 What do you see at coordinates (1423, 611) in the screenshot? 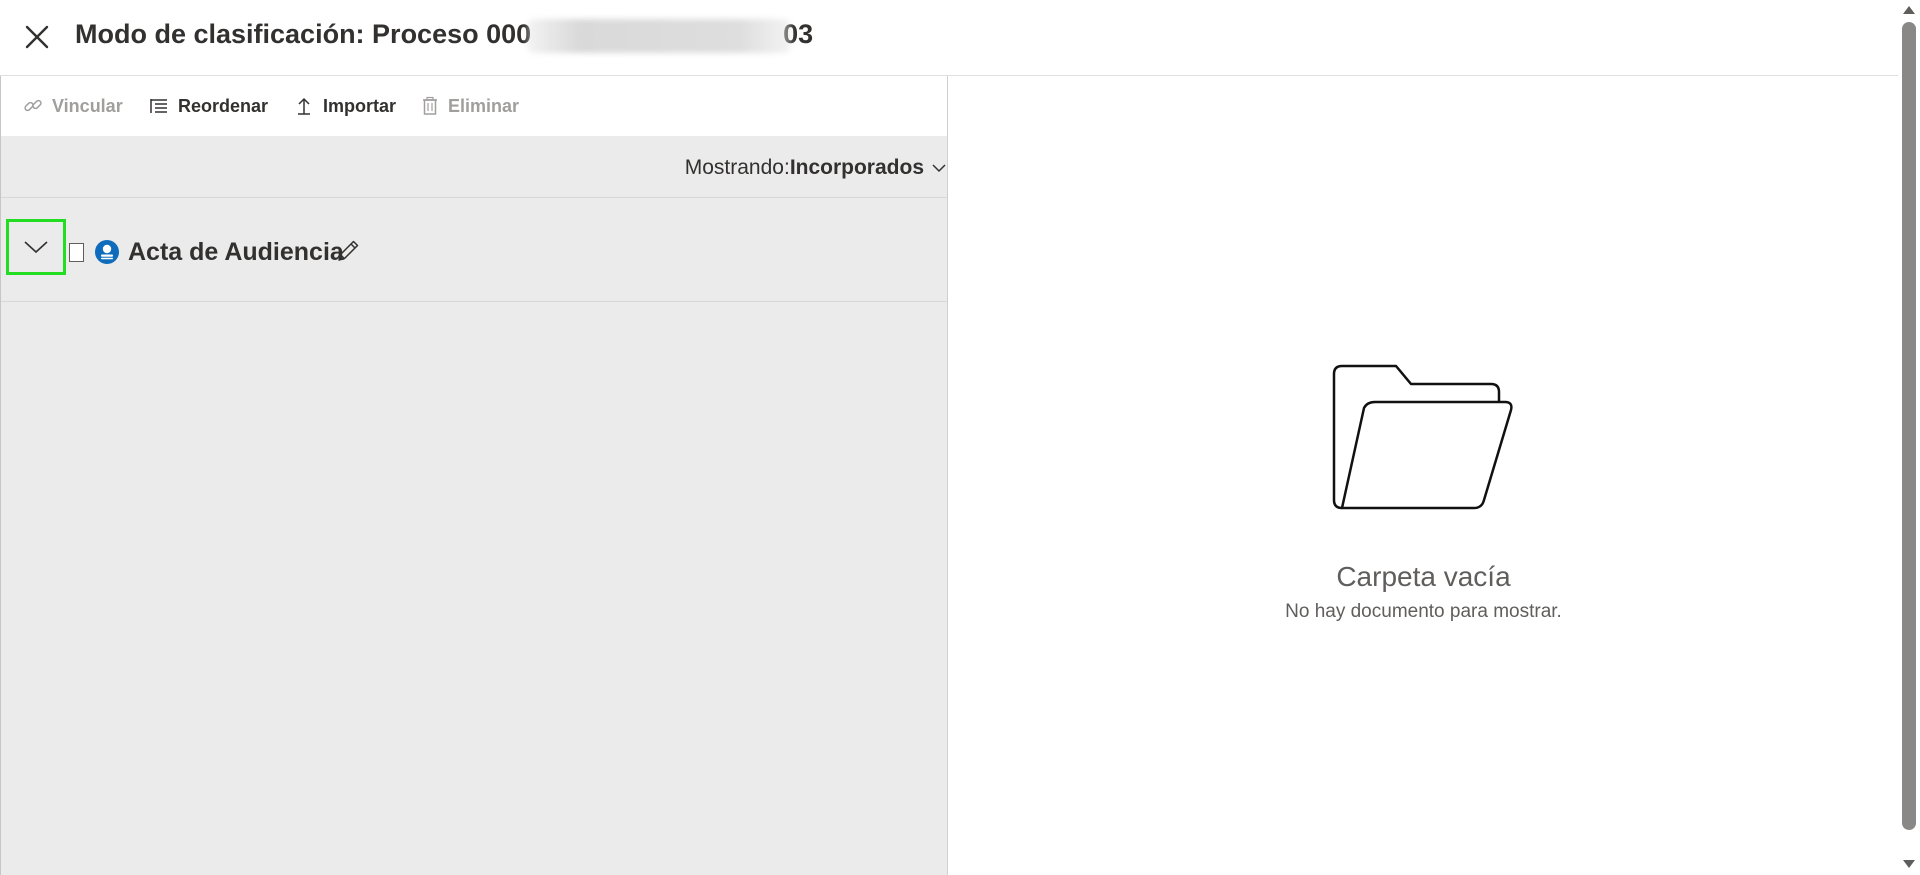
I see `empty-state-subtitle: No hay documento para mostrar.` at bounding box center [1423, 611].